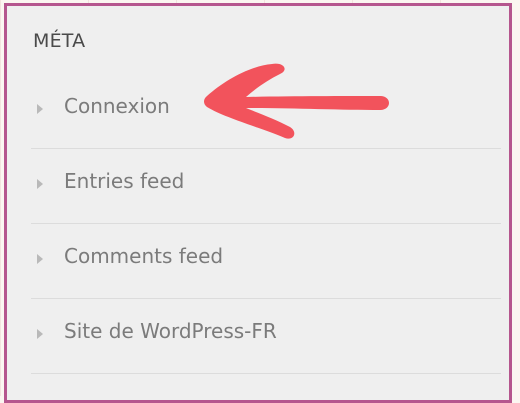 This screenshot has height=403, width=520. What do you see at coordinates (124, 181) in the screenshot?
I see `entries-feed-link: Entries feed` at bounding box center [124, 181].